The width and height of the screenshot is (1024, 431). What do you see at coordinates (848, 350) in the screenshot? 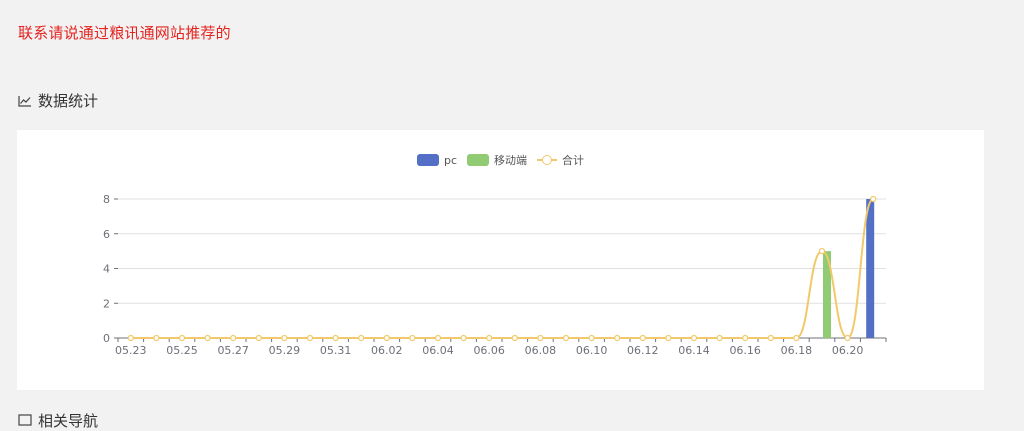
I see `x-tick-label: 06.20` at bounding box center [848, 350].